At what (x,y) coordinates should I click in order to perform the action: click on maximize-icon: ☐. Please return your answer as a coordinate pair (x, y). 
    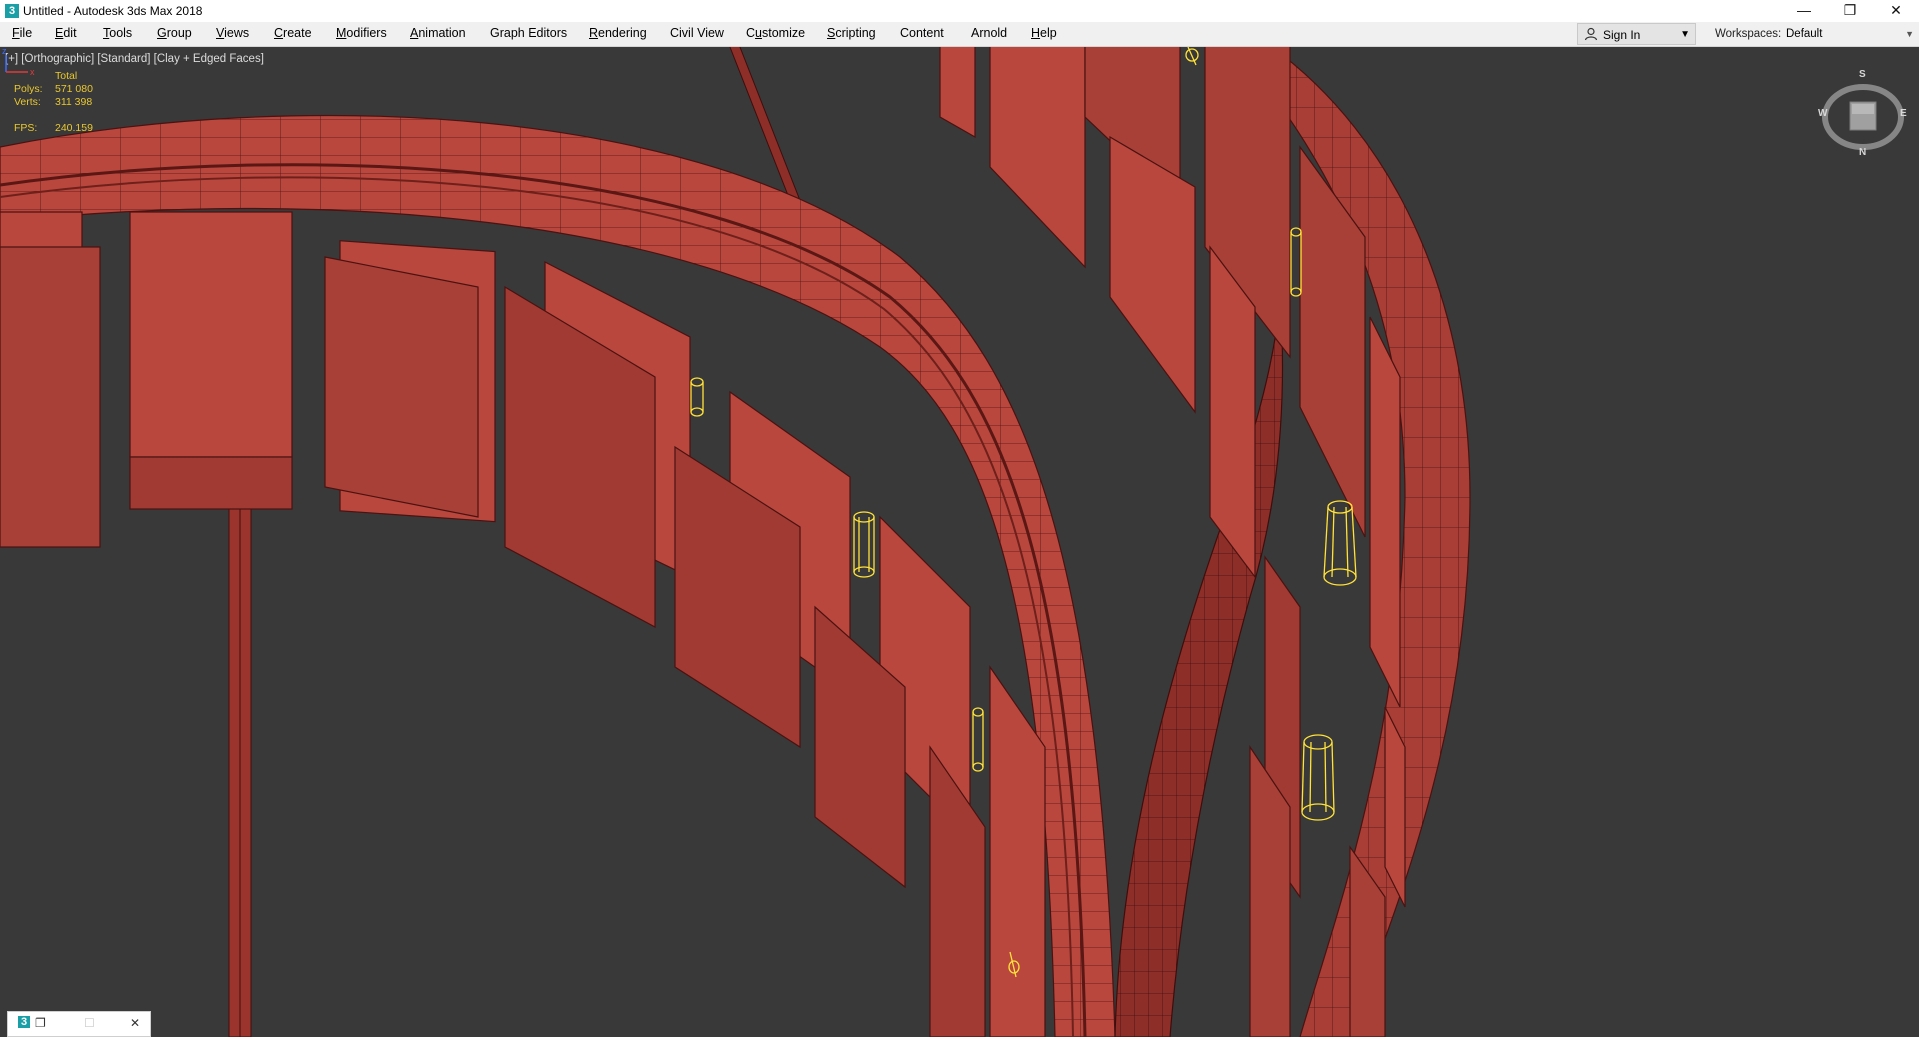
    Looking at the image, I should click on (89, 1023).